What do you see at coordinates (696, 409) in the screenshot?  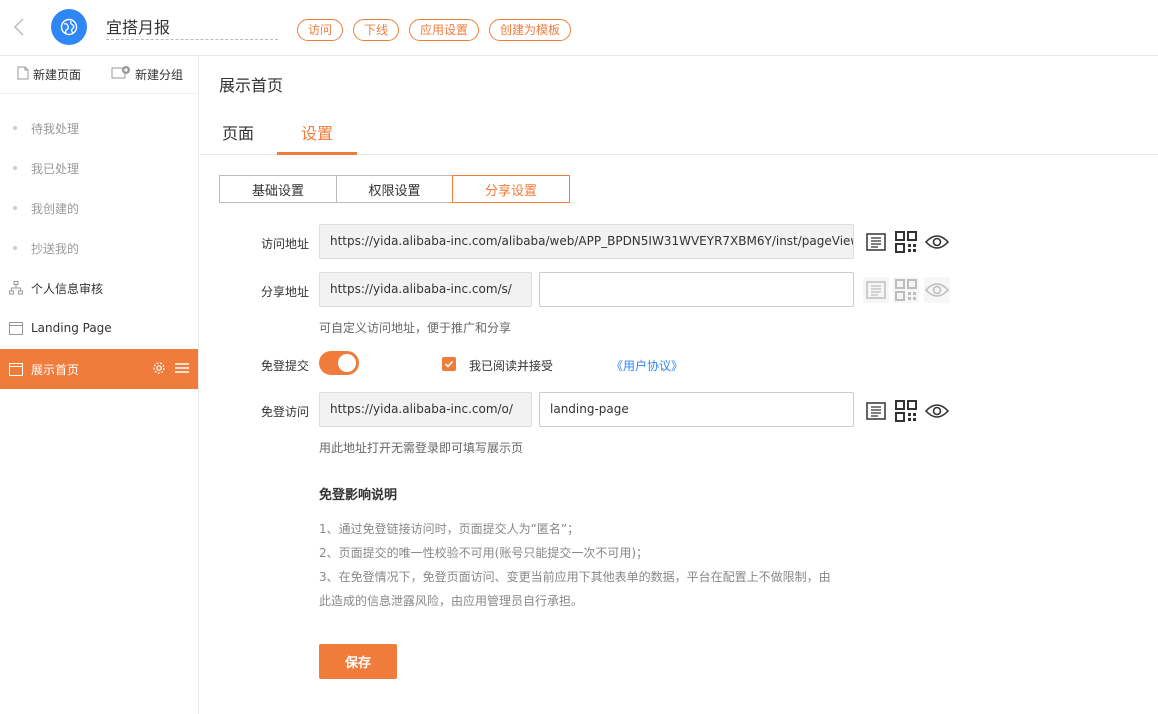 I see `free-access-input: landing-page` at bounding box center [696, 409].